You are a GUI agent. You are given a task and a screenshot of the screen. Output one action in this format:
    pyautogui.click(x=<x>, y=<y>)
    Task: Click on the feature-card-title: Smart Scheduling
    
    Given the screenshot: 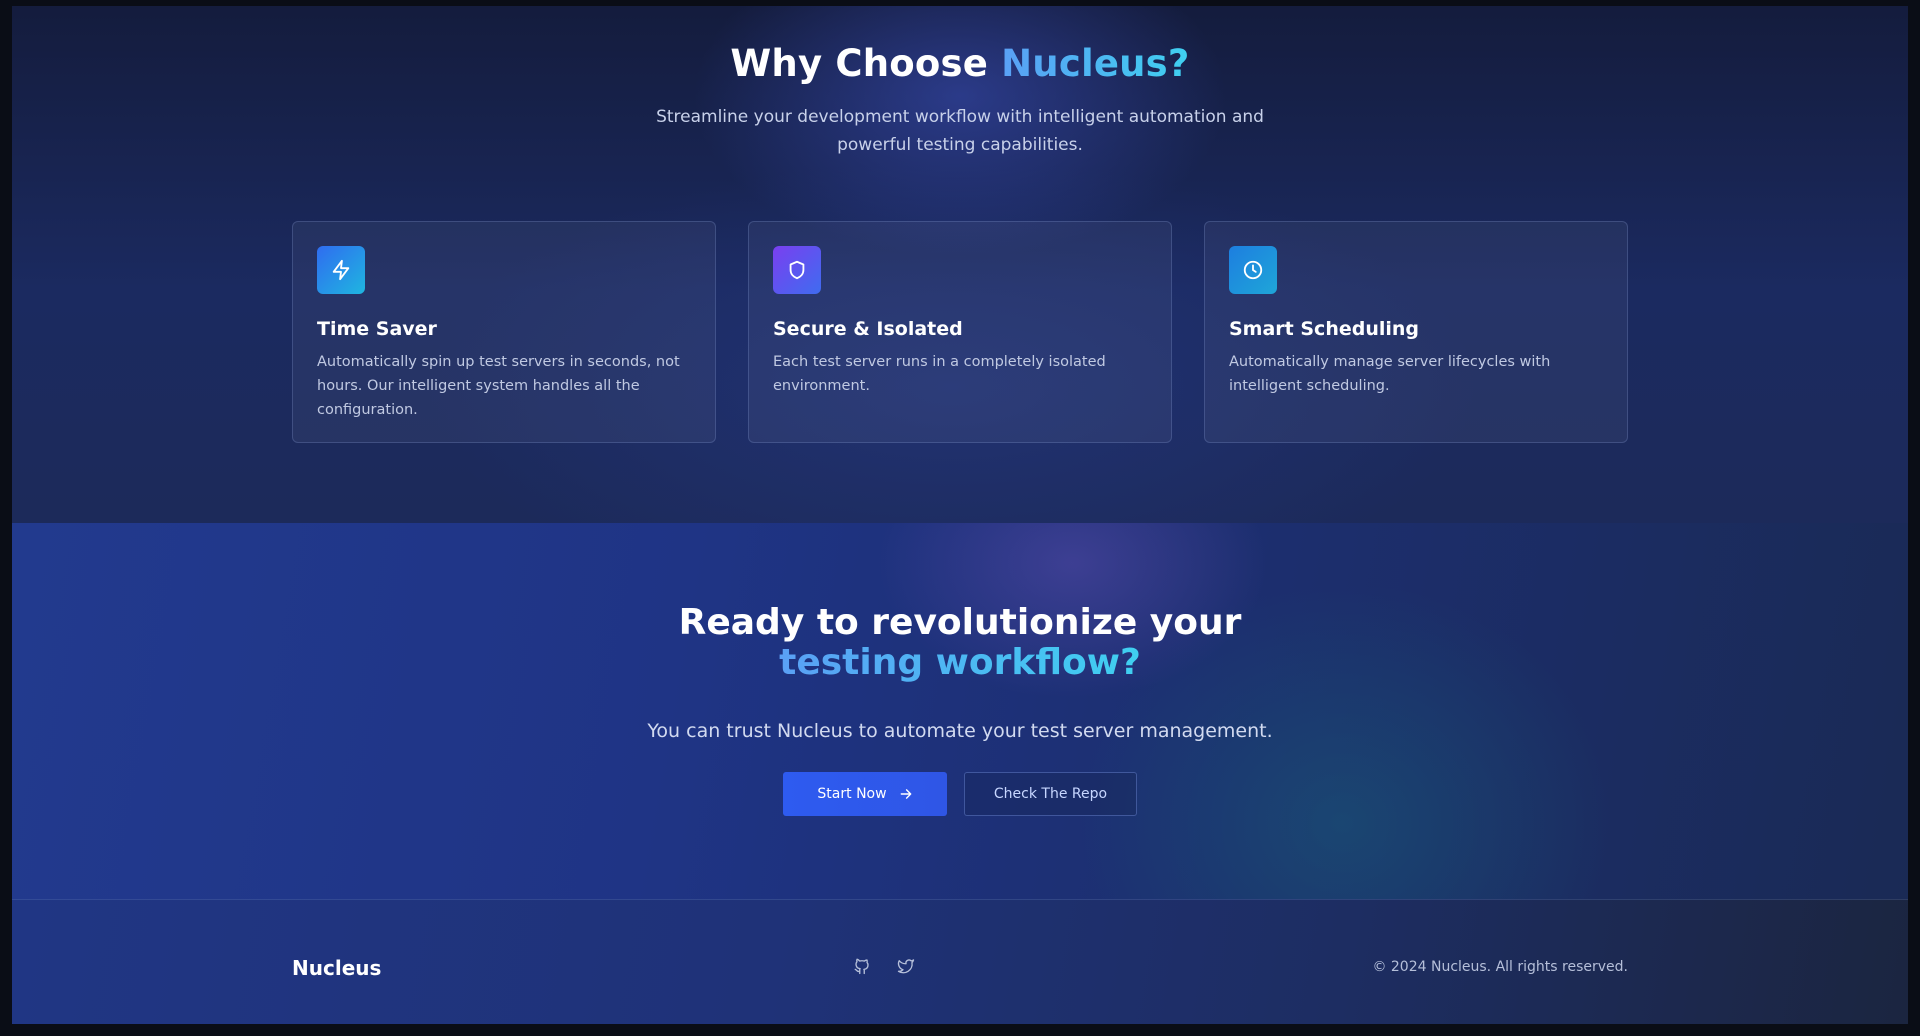 What is the action you would take?
    pyautogui.click(x=1324, y=329)
    